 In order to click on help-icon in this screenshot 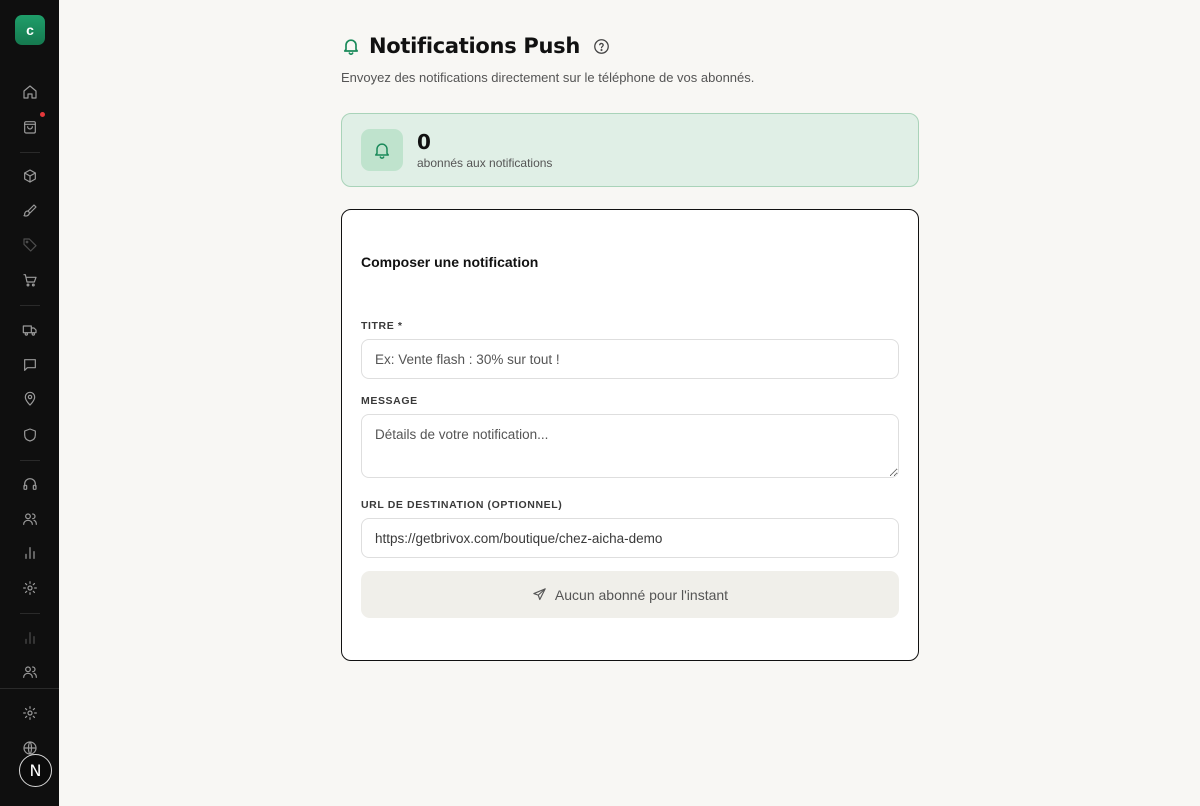, I will do `click(601, 46)`.